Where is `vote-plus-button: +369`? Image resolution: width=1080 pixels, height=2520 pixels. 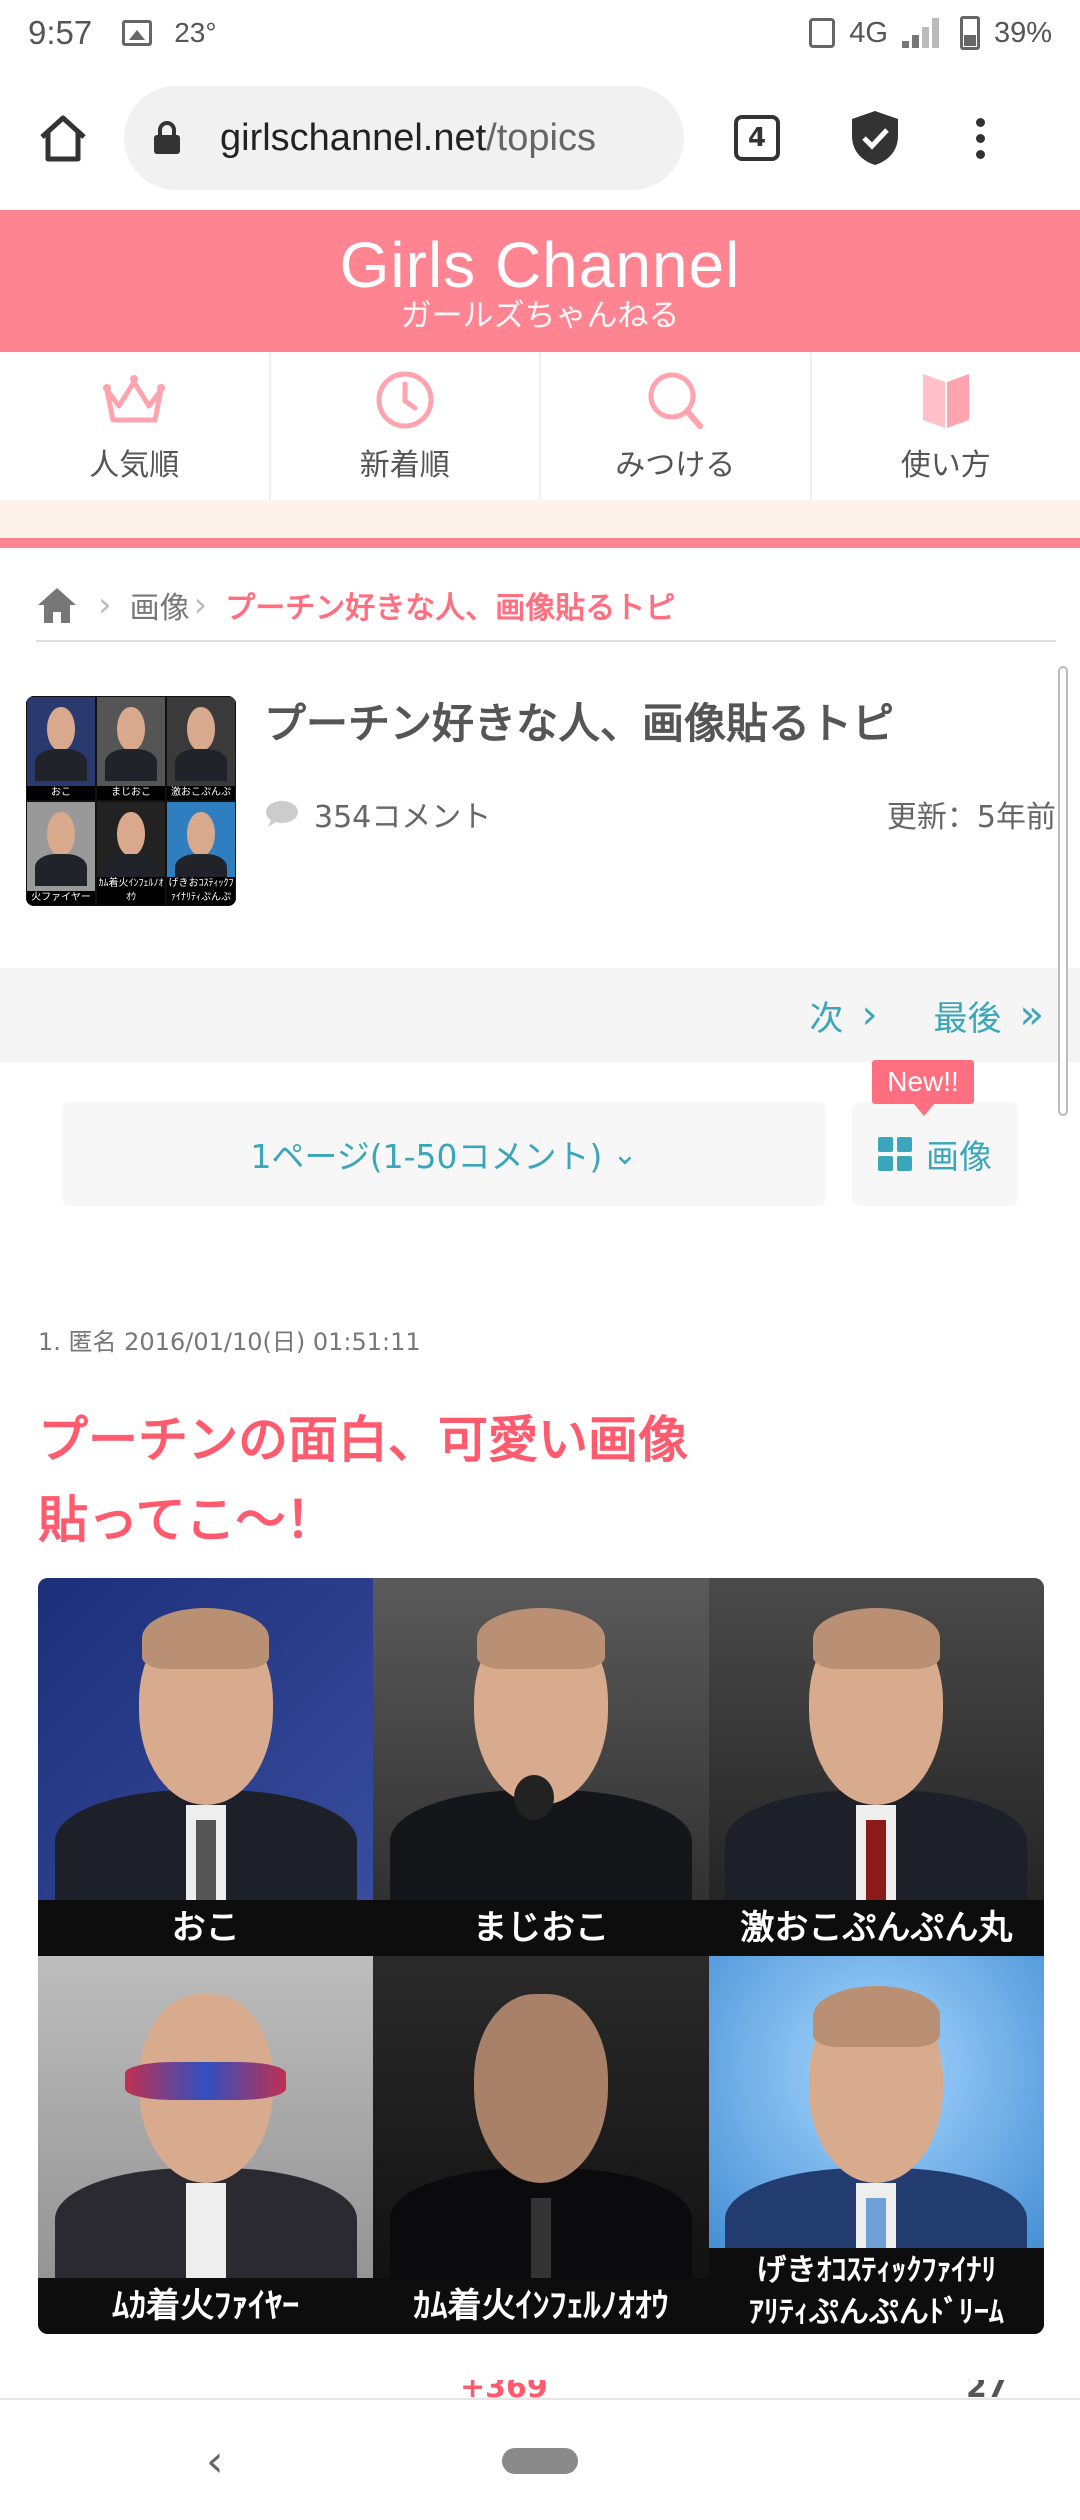 vote-plus-button: +369 is located at coordinates (504, 2389).